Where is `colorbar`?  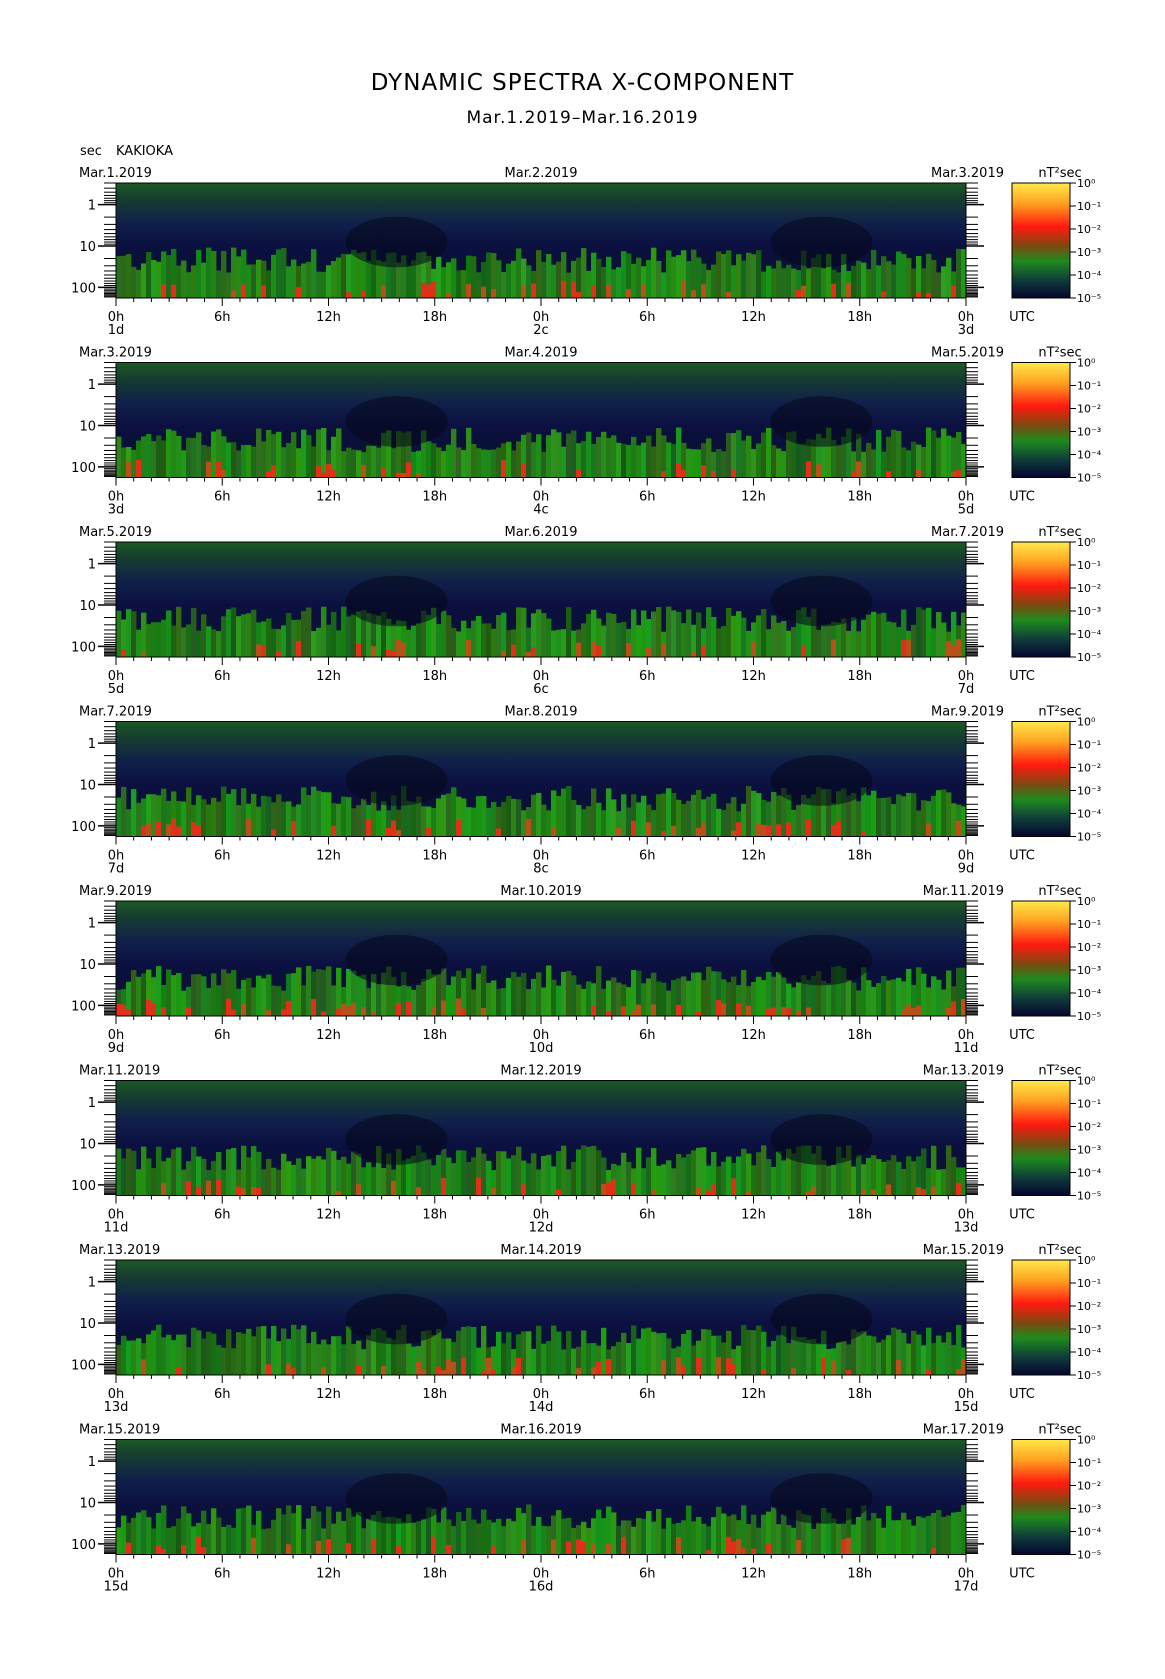
colorbar is located at coordinates (1041, 240).